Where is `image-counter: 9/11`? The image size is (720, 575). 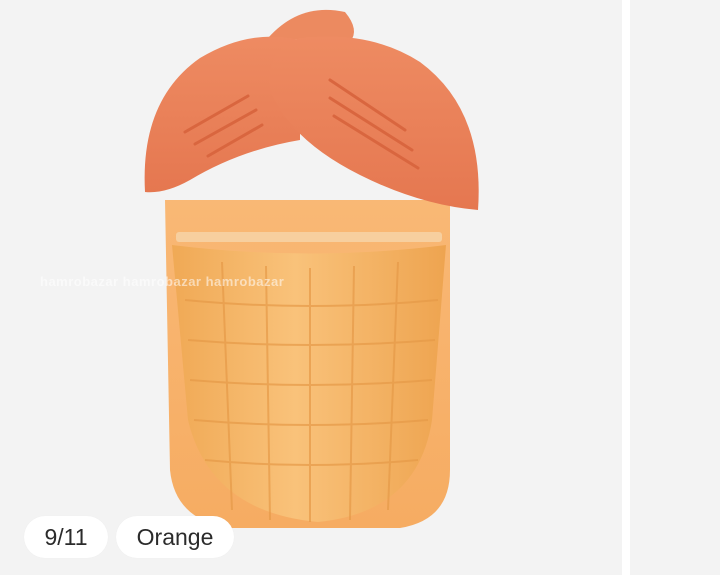 image-counter: 9/11 is located at coordinates (66, 537).